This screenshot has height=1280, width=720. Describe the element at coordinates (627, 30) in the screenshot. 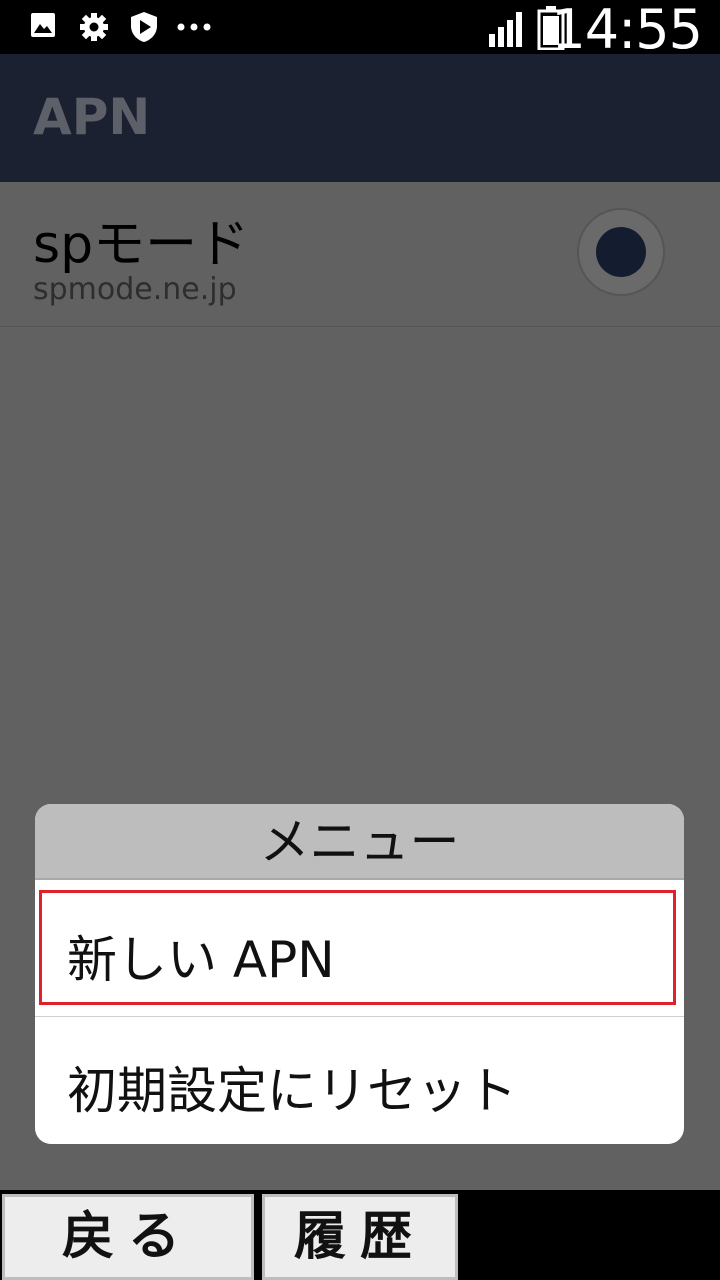

I see `clock: 14:55` at that location.